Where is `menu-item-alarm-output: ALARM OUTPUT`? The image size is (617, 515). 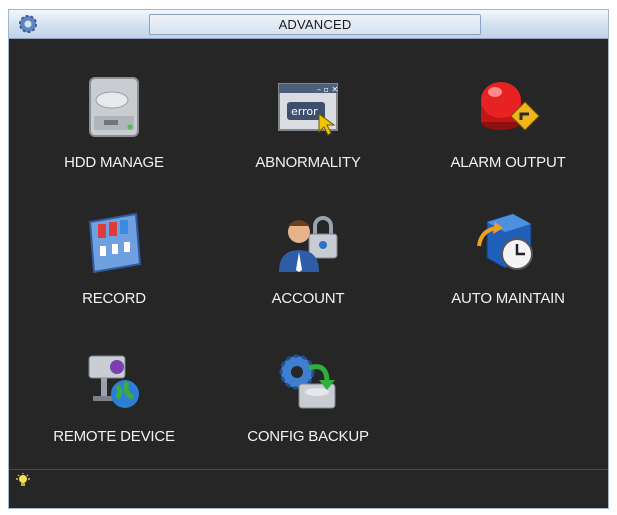 menu-item-alarm-output: ALARM OUTPUT is located at coordinates (508, 123).